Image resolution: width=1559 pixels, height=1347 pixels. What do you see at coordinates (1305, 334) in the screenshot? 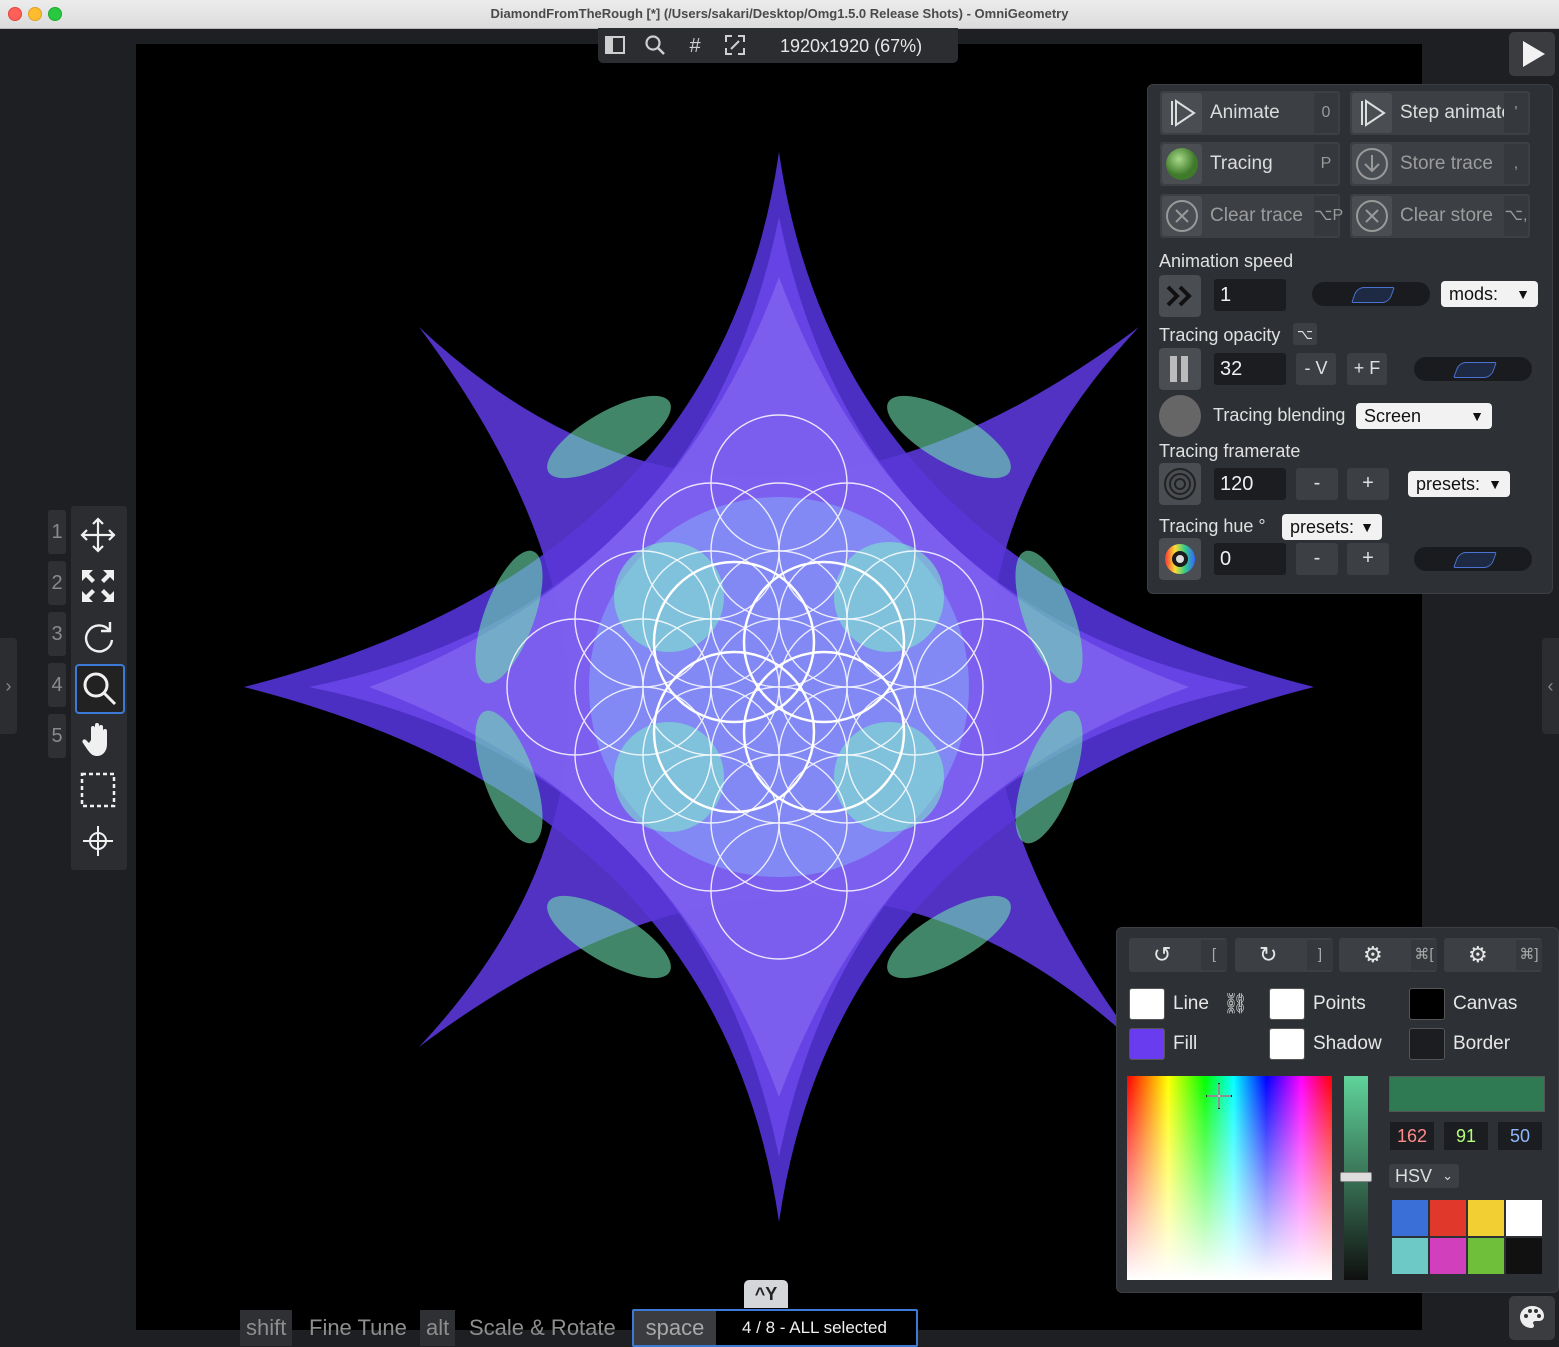
I see `opacity-alt-key: ⌥` at bounding box center [1305, 334].